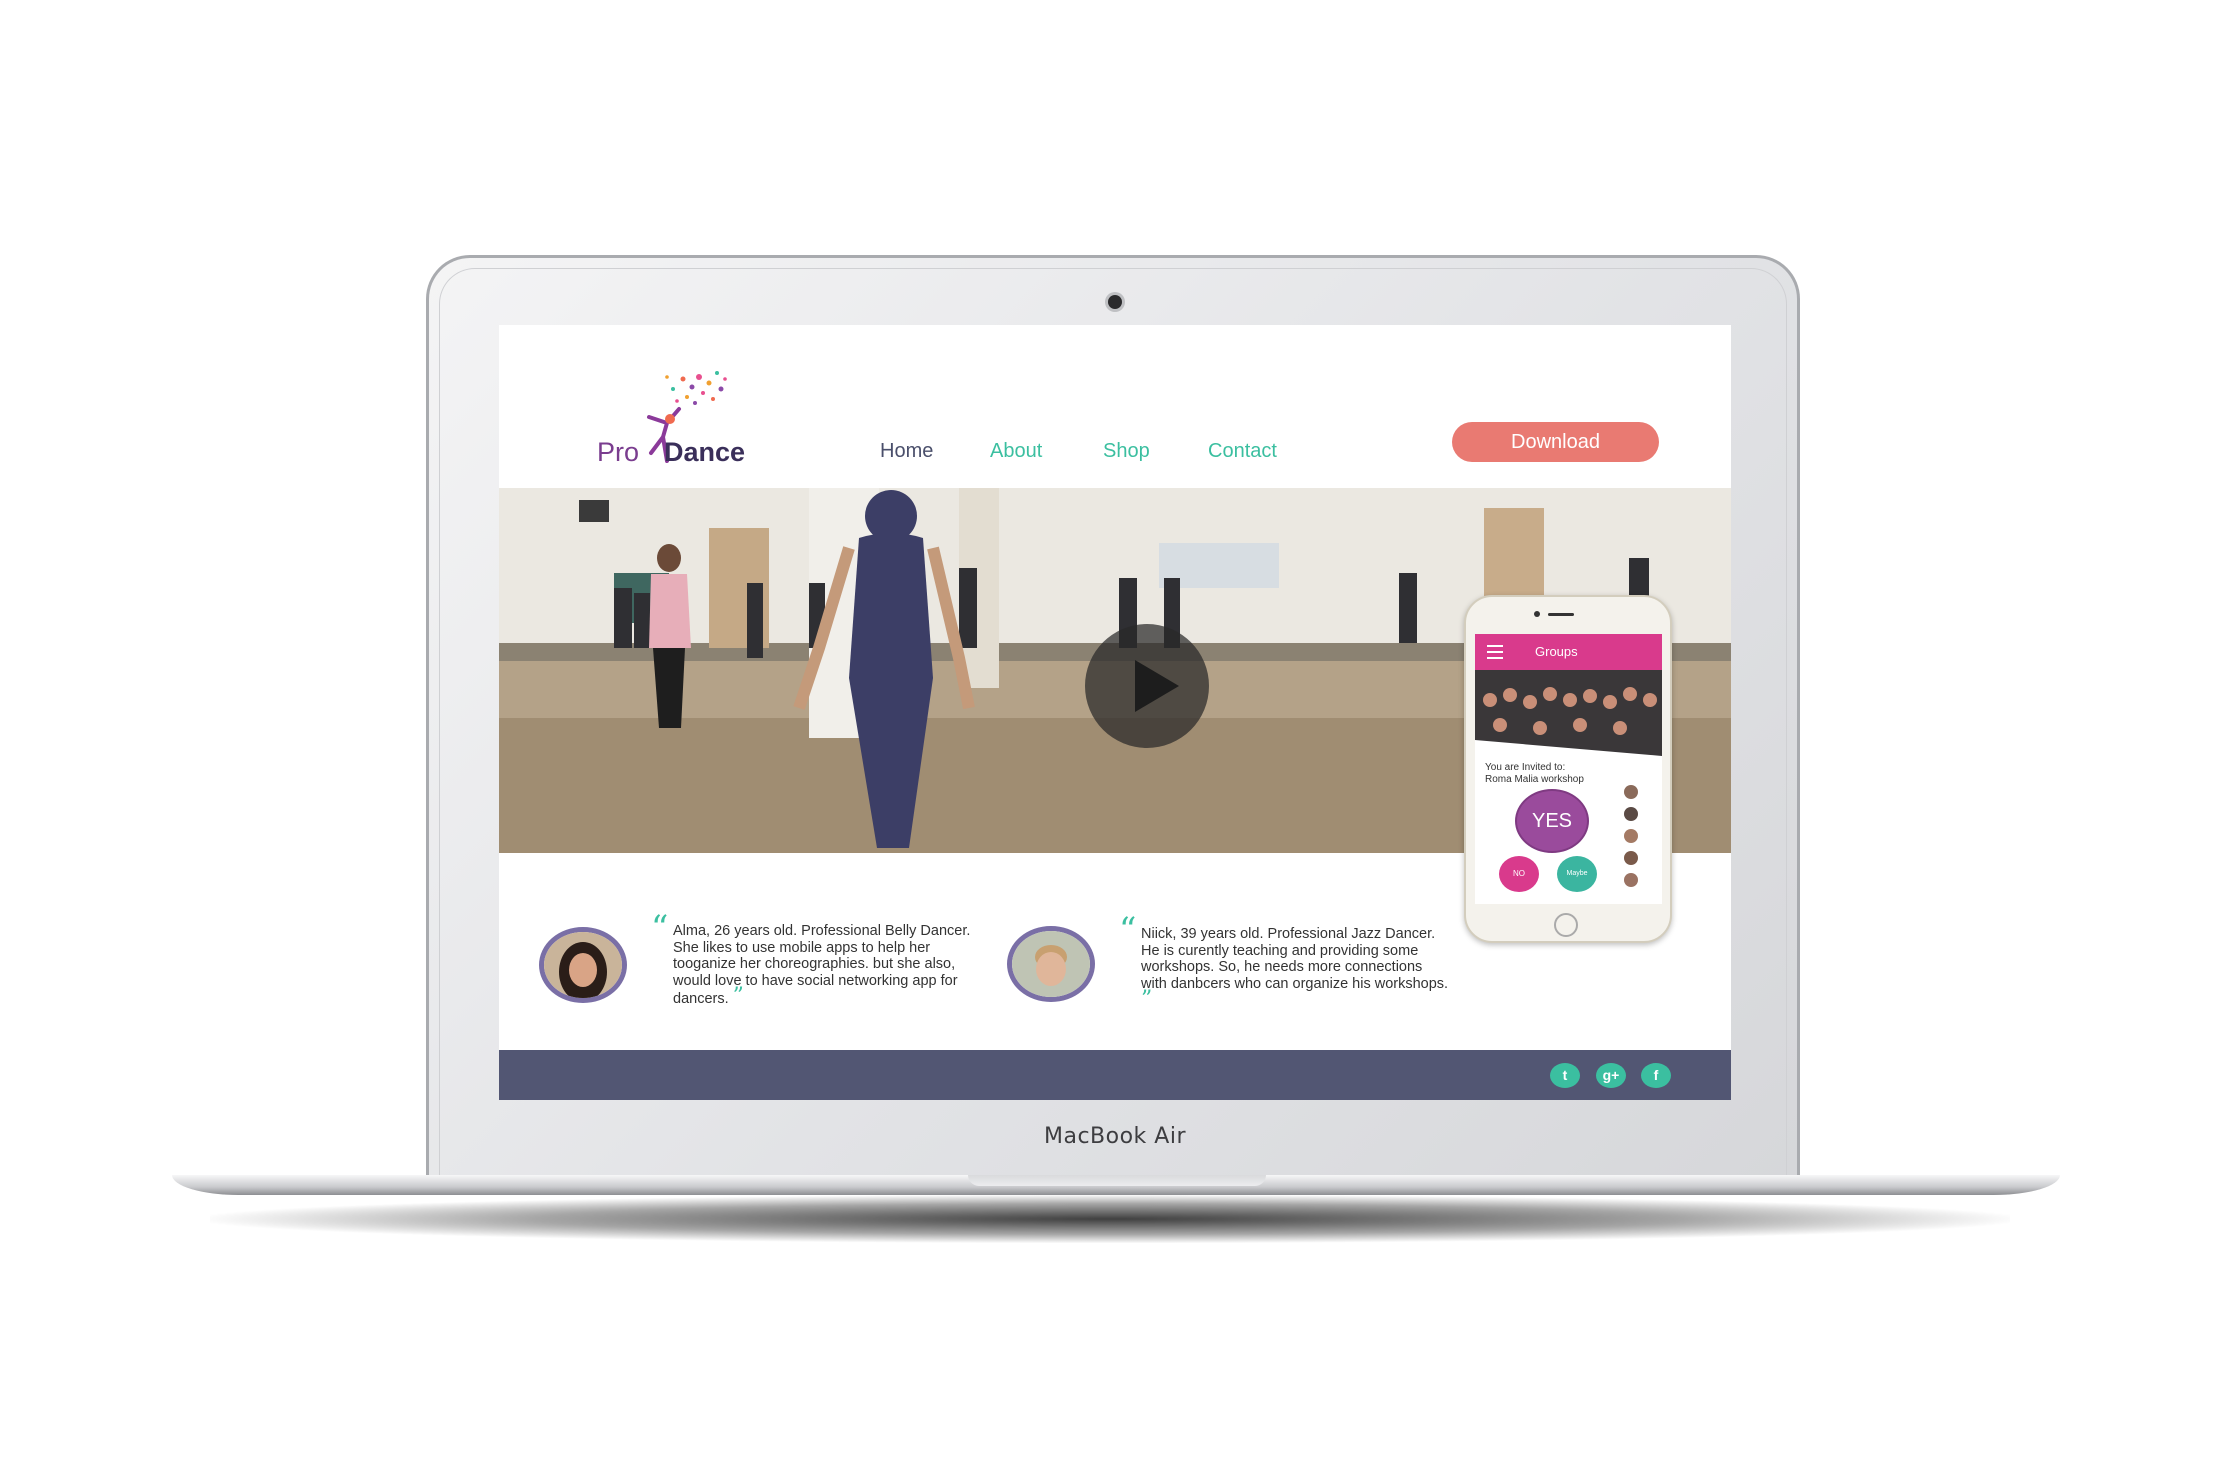 The image size is (2216, 1478). What do you see at coordinates (1519, 874) in the screenshot?
I see `no-button: NO` at bounding box center [1519, 874].